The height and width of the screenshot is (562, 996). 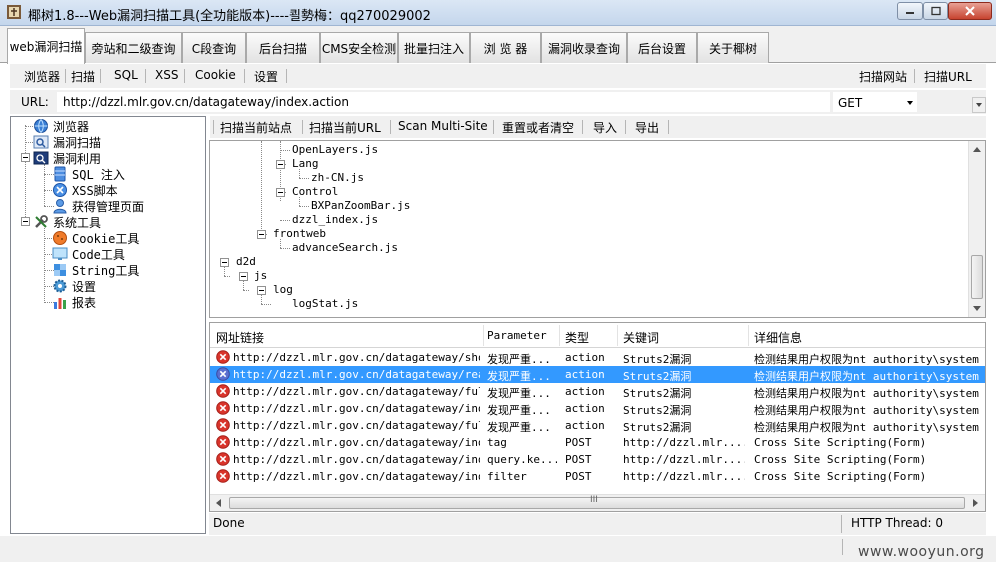 What do you see at coordinates (538, 127) in the screenshot?
I see `reset-clear-button: 重置或者清空` at bounding box center [538, 127].